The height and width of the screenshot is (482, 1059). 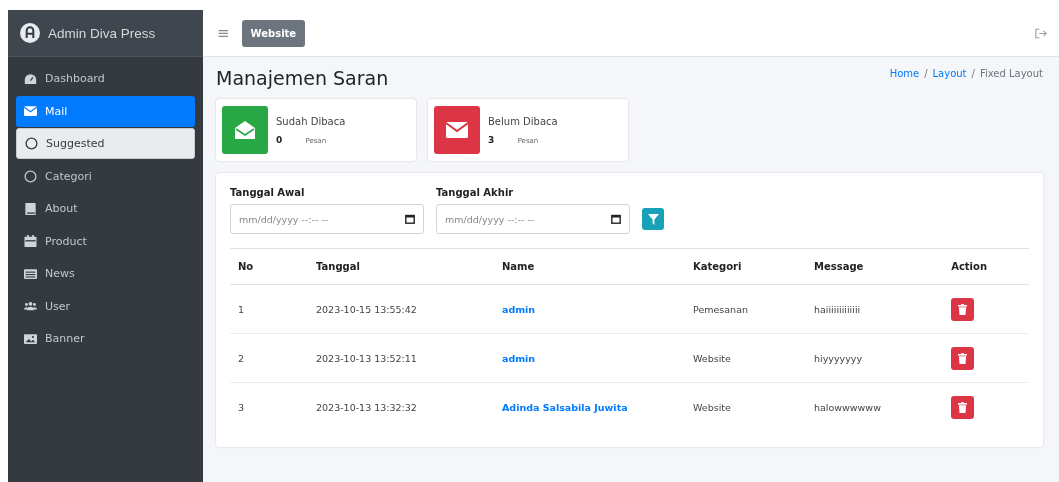 I want to click on newspaper-icon, so click(x=30, y=273).